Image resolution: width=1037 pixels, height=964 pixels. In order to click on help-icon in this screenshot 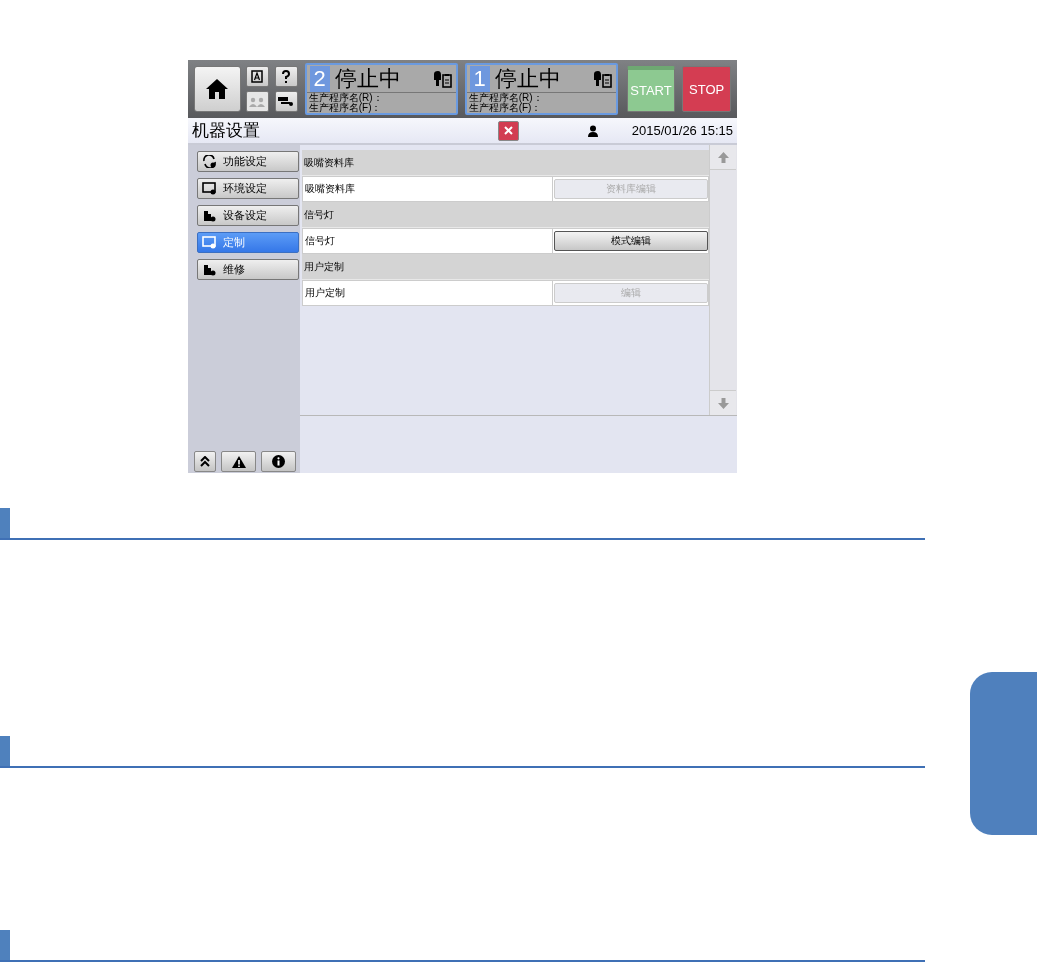, I will do `click(286, 76)`.